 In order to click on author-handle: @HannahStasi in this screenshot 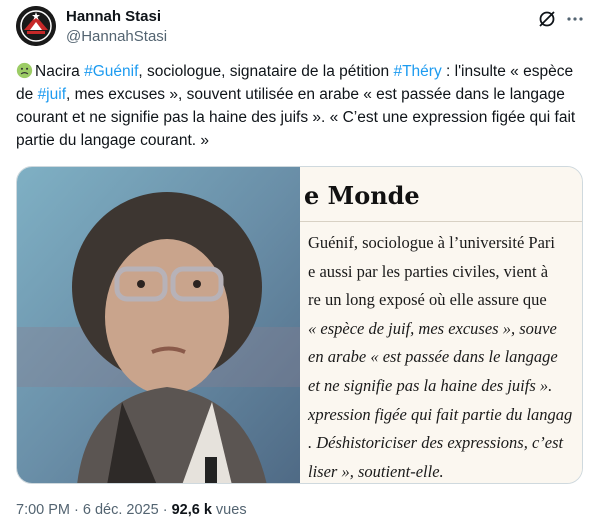, I will do `click(116, 36)`.